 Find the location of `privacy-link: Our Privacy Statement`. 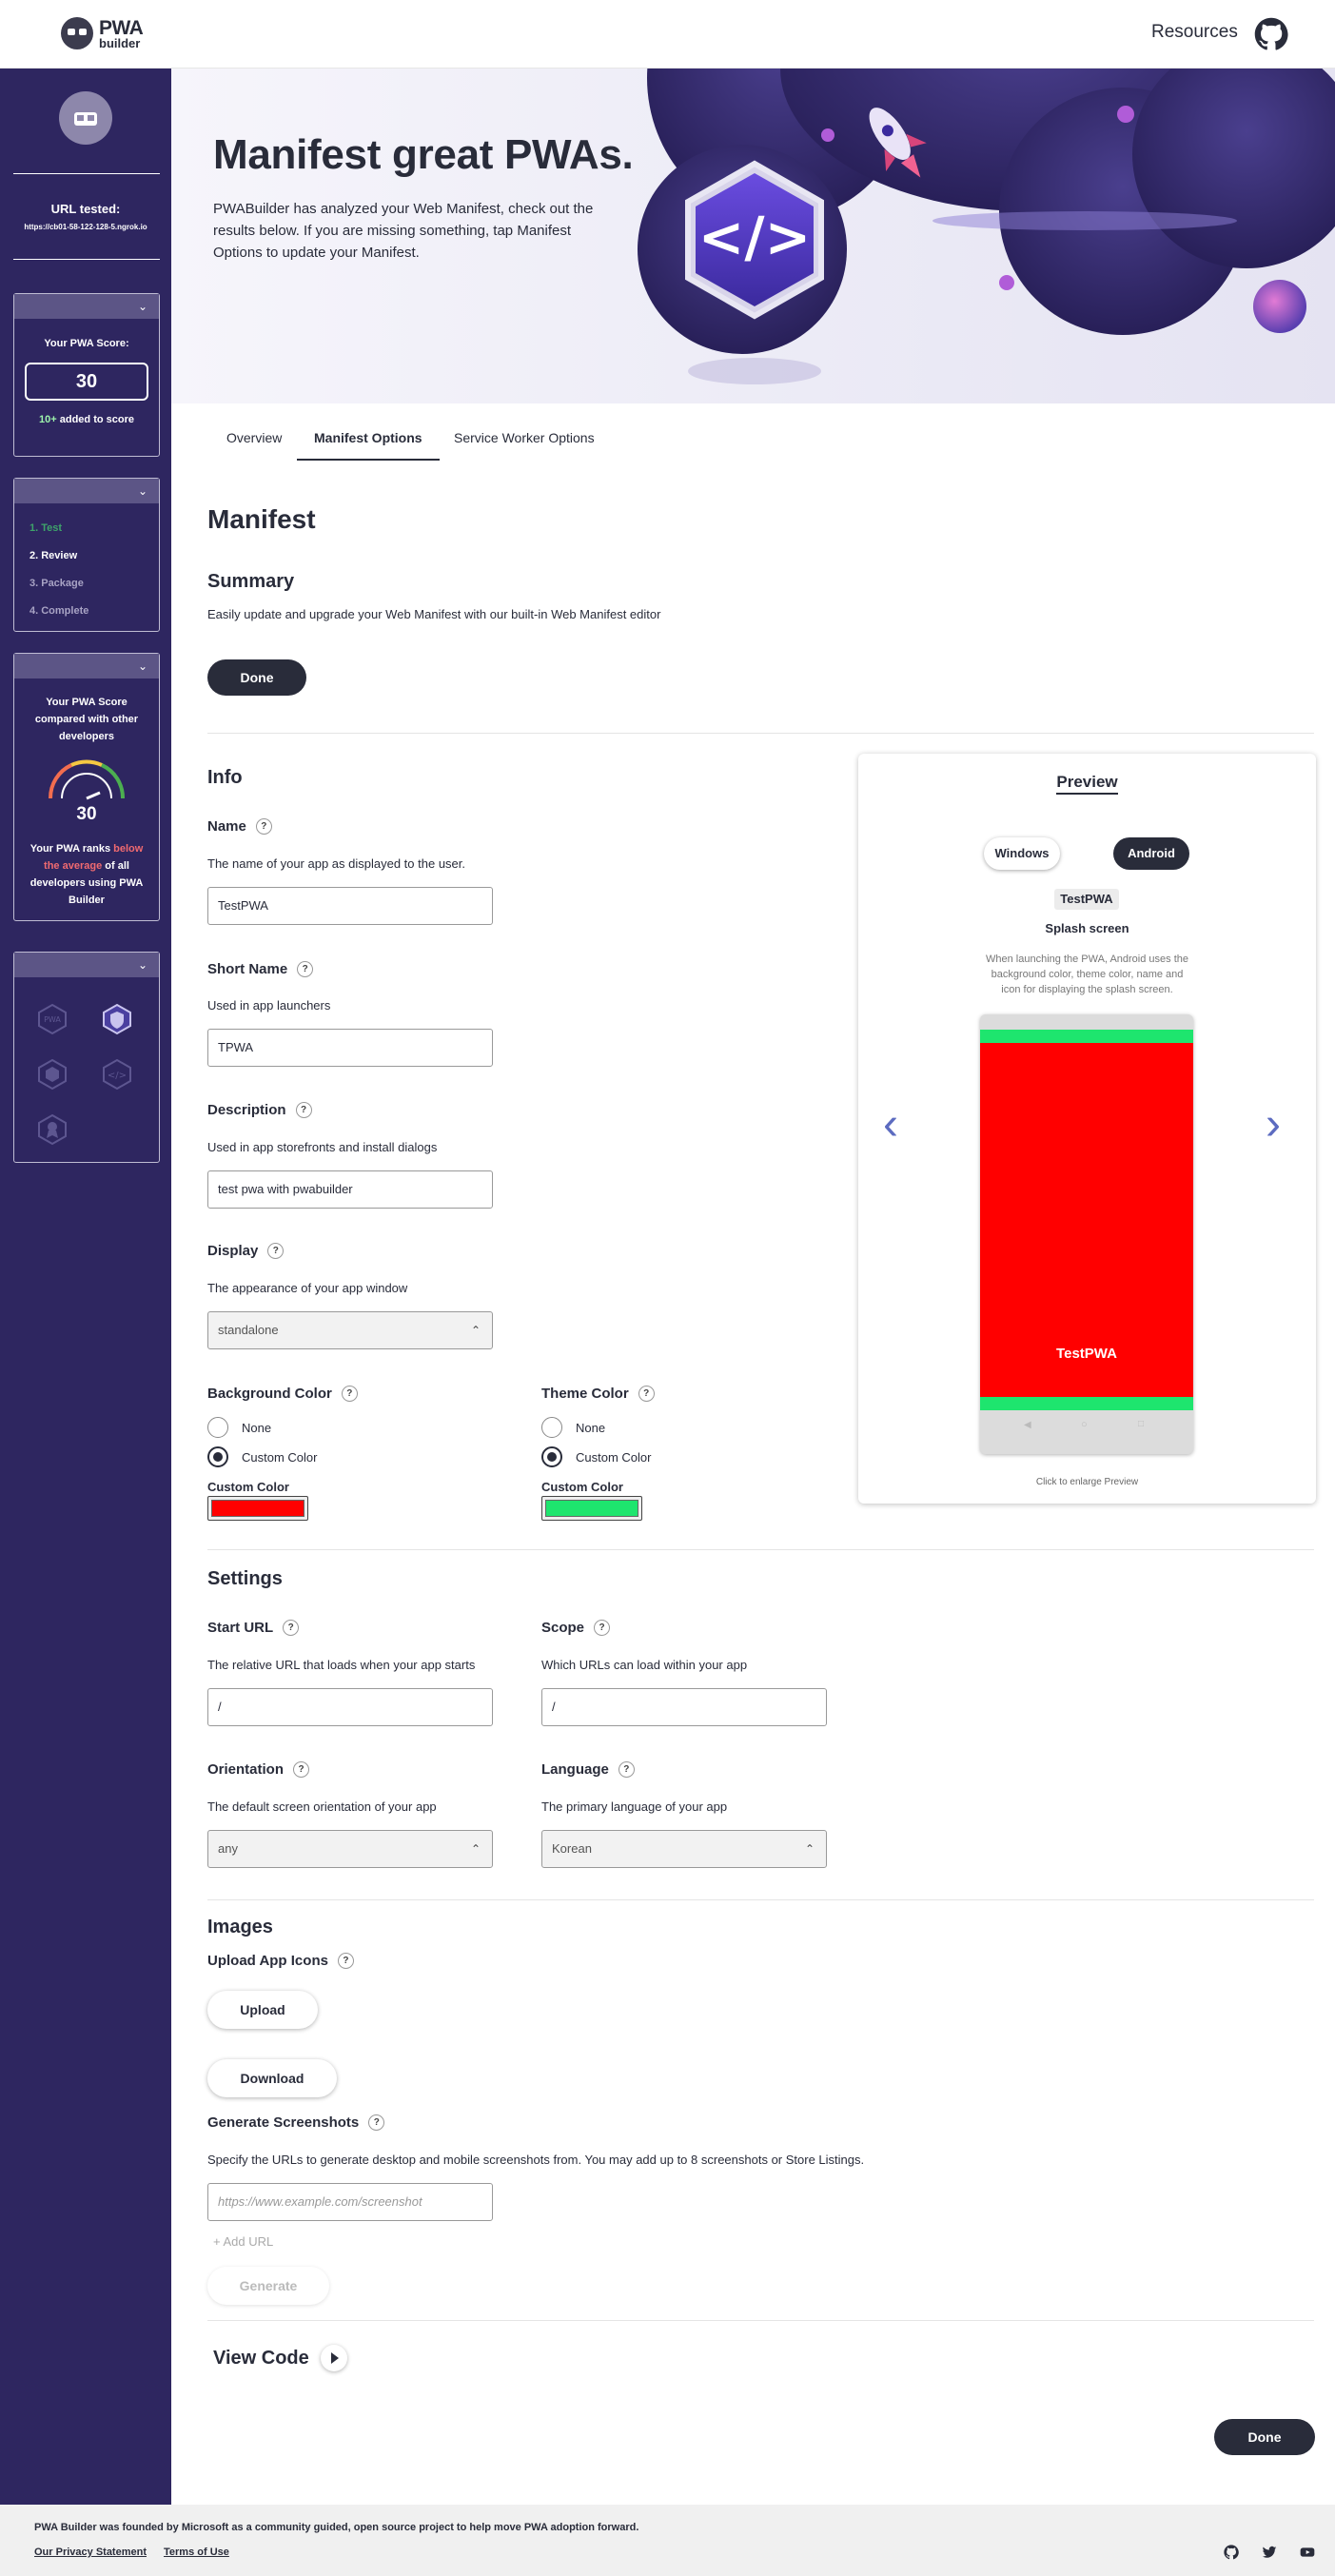

privacy-link: Our Privacy Statement is located at coordinates (90, 2552).